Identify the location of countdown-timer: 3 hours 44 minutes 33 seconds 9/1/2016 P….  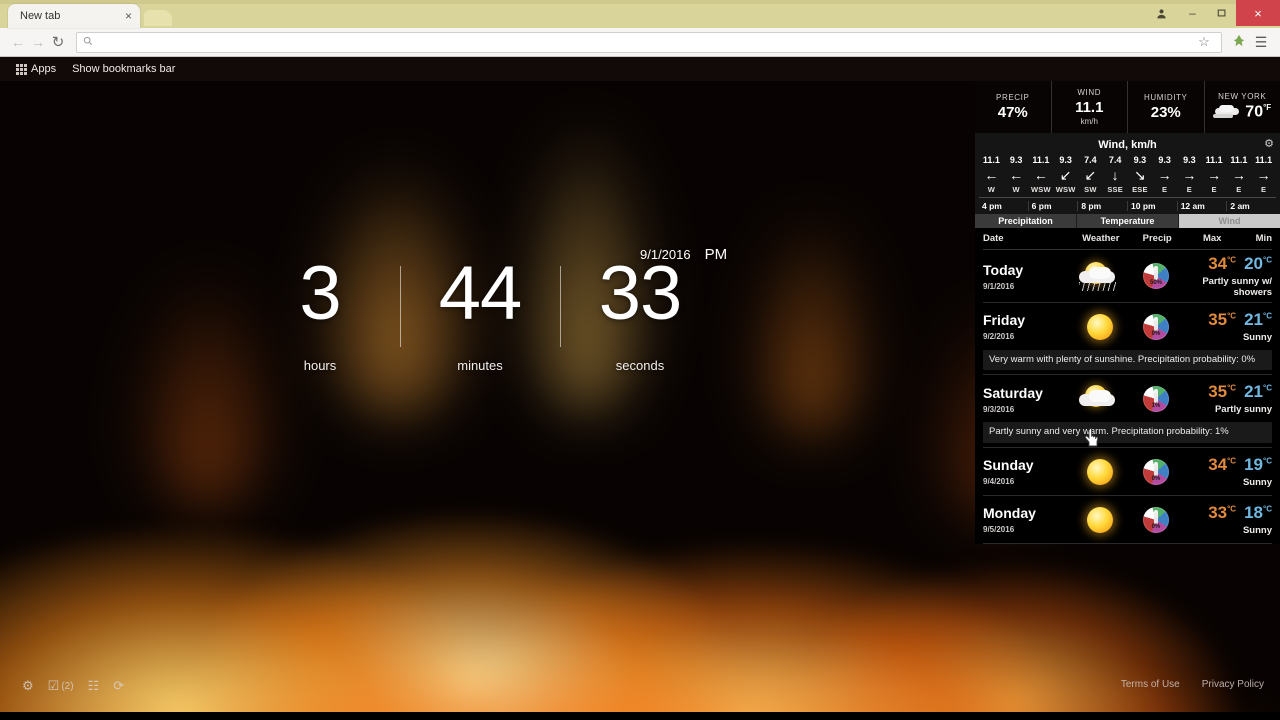
(480, 310).